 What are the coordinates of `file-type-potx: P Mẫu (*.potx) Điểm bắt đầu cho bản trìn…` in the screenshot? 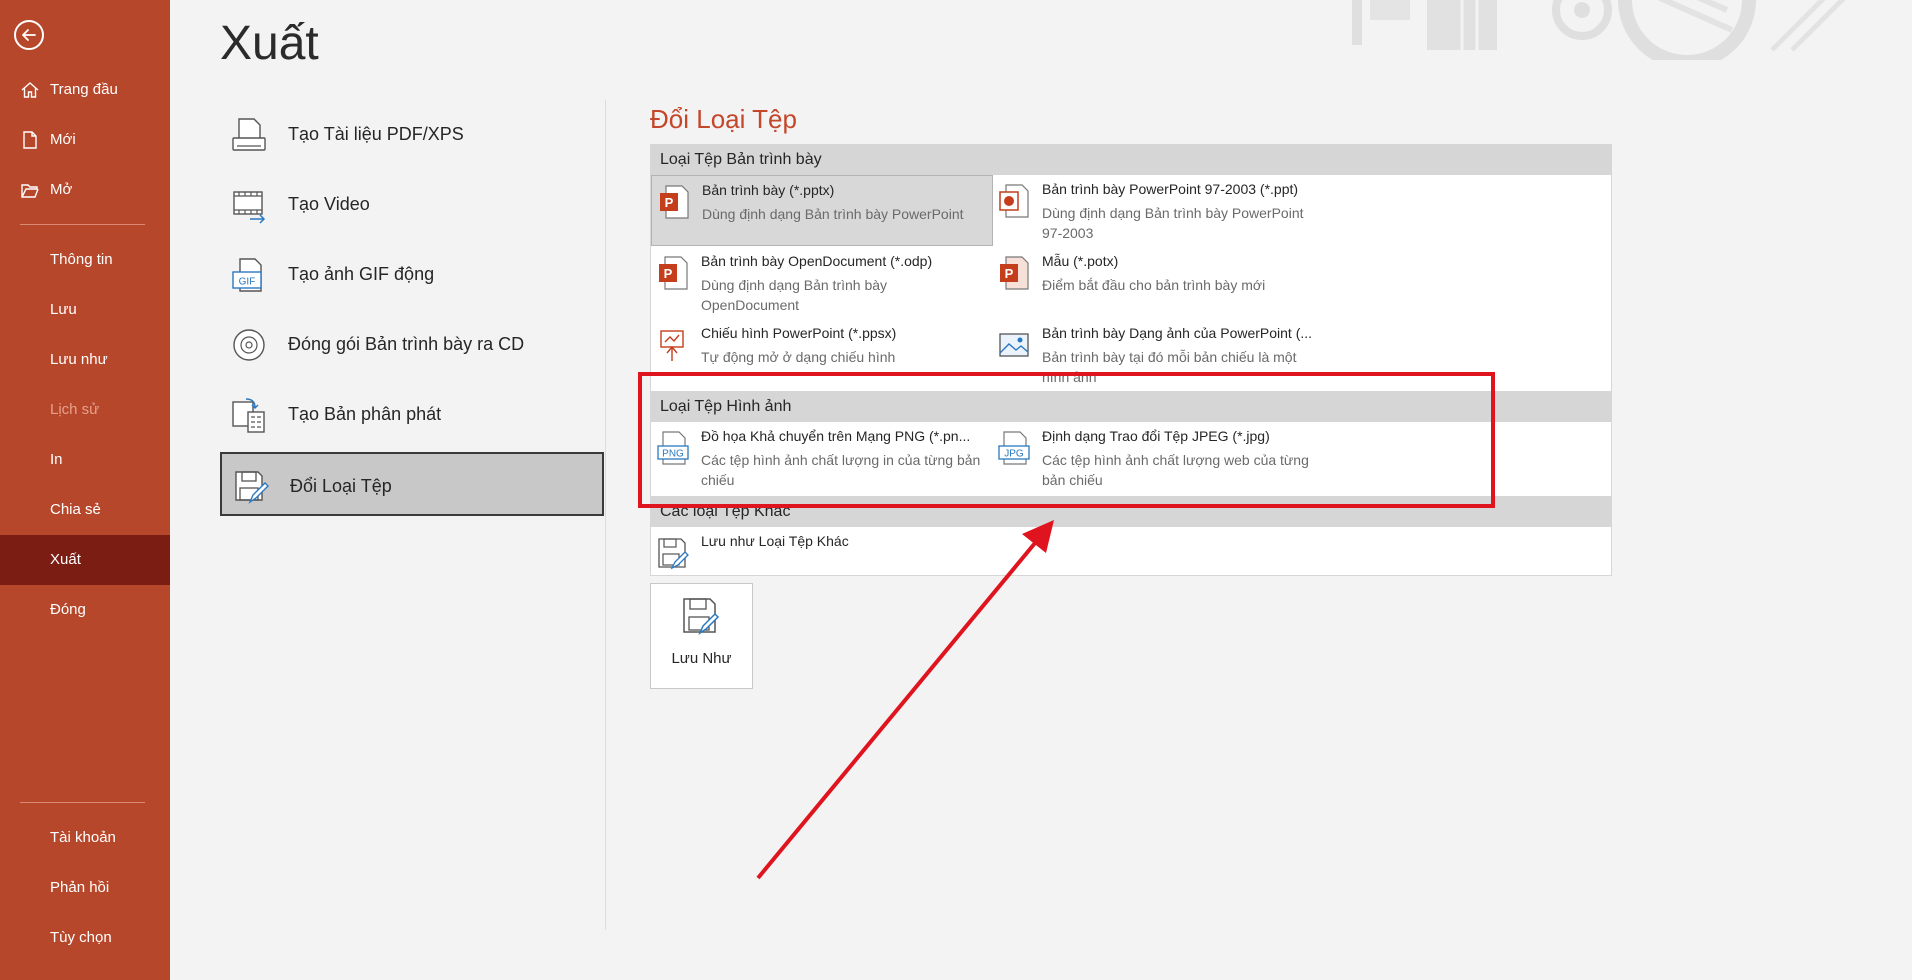 It's located at (1163, 282).